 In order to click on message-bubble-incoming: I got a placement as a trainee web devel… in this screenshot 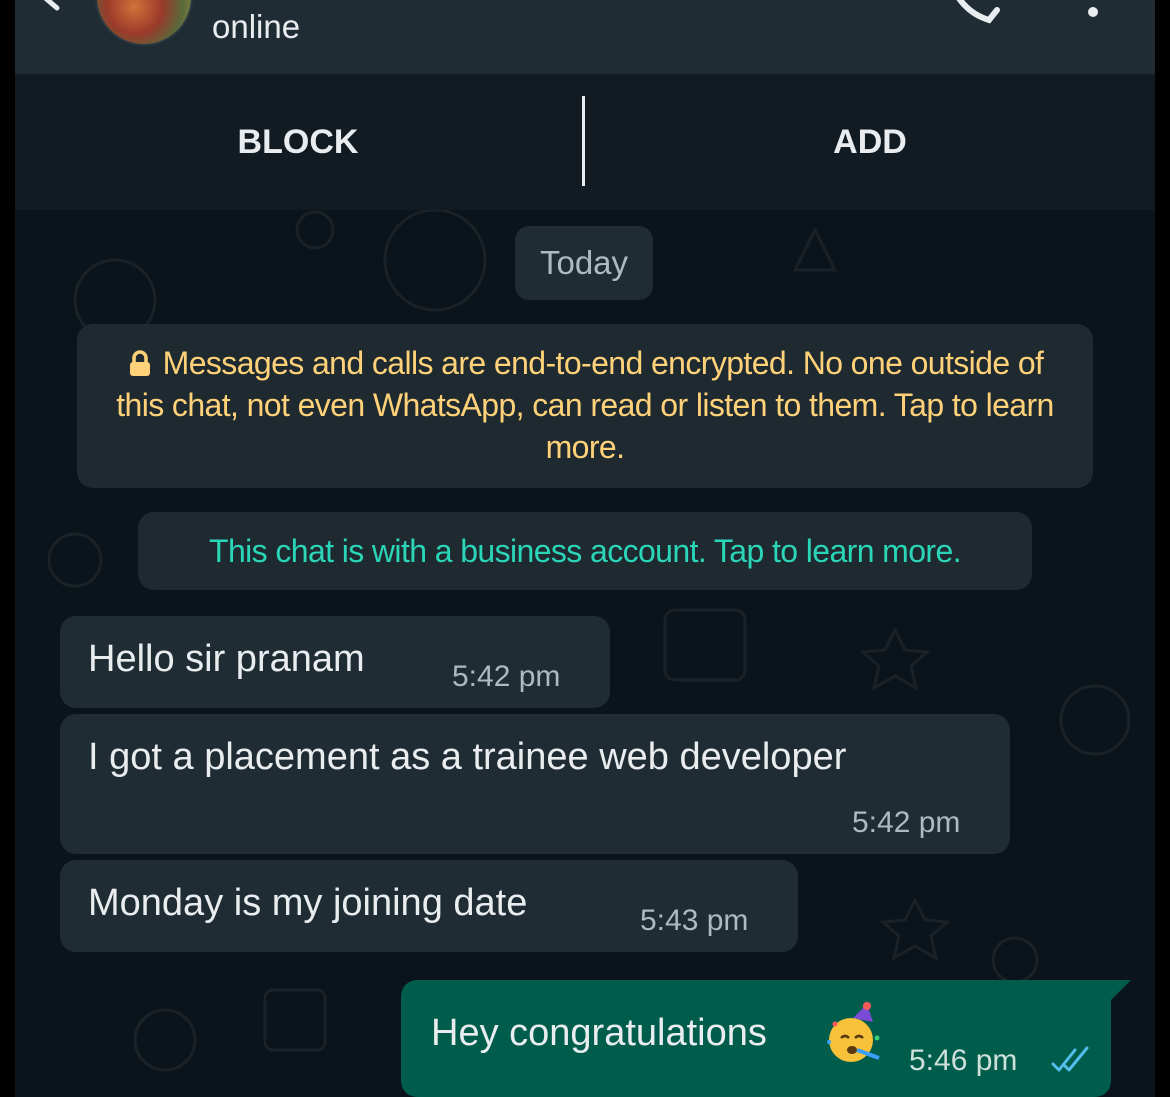, I will do `click(535, 784)`.